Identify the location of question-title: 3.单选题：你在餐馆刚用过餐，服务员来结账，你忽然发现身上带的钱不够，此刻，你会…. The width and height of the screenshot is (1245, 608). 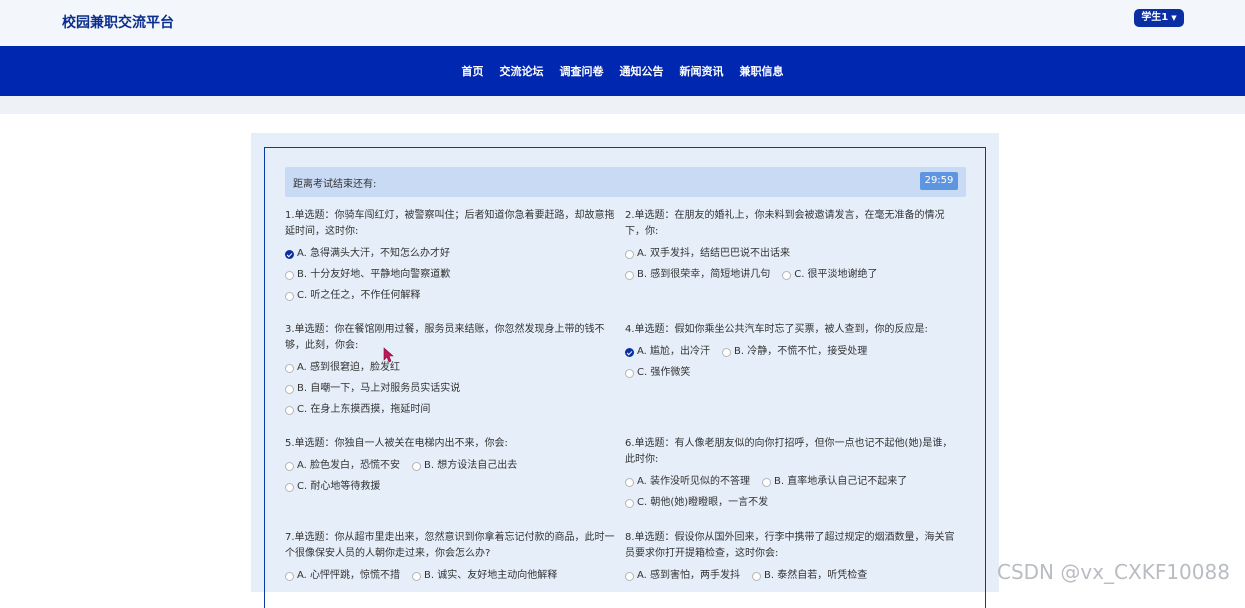
(445, 337).